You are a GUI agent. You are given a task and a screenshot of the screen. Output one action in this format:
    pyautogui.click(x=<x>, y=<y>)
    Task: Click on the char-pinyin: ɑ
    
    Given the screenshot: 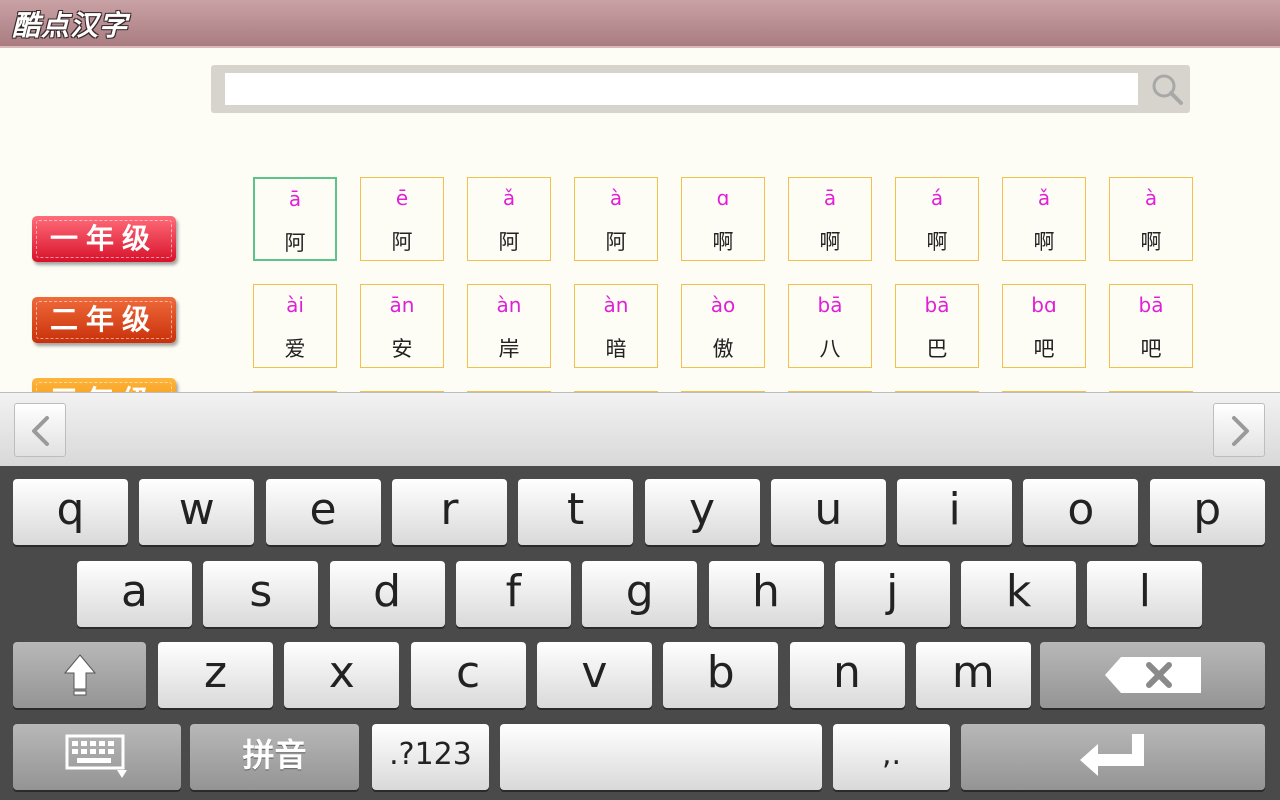 What is the action you would take?
    pyautogui.click(x=723, y=198)
    